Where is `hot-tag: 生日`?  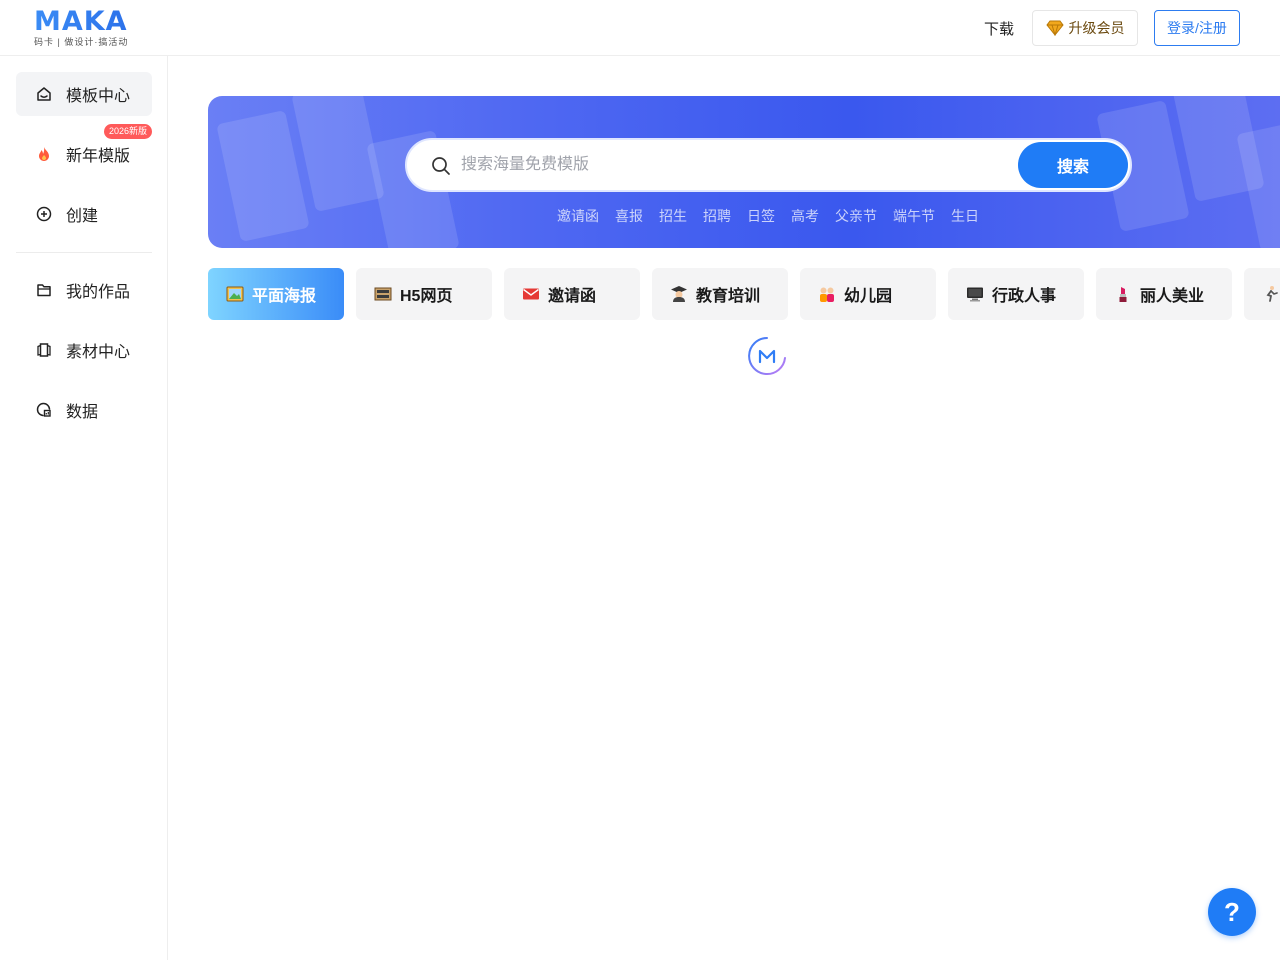 hot-tag: 生日 is located at coordinates (965, 216).